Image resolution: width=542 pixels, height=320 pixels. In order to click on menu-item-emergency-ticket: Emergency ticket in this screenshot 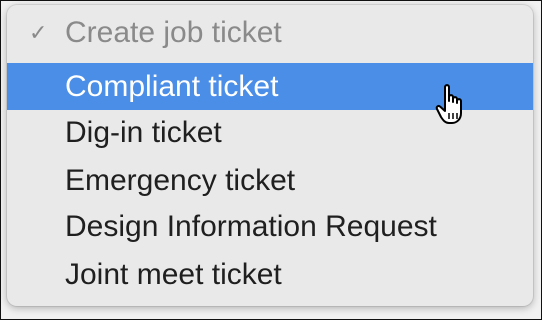, I will do `click(270, 180)`.